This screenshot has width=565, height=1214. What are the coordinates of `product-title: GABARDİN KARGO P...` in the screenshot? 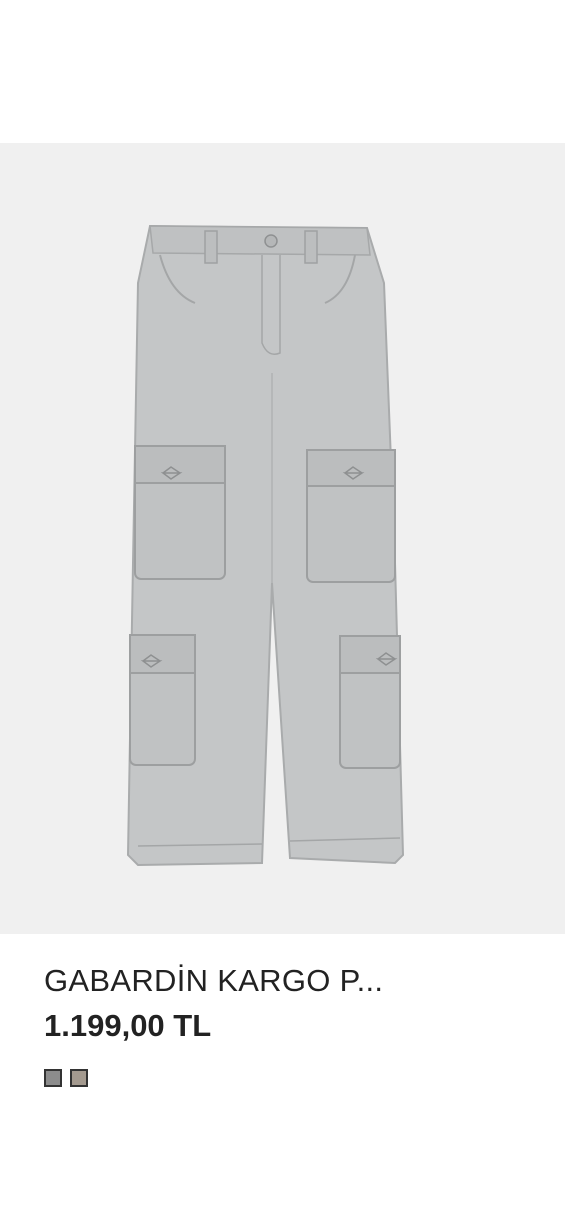 It's located at (284, 981).